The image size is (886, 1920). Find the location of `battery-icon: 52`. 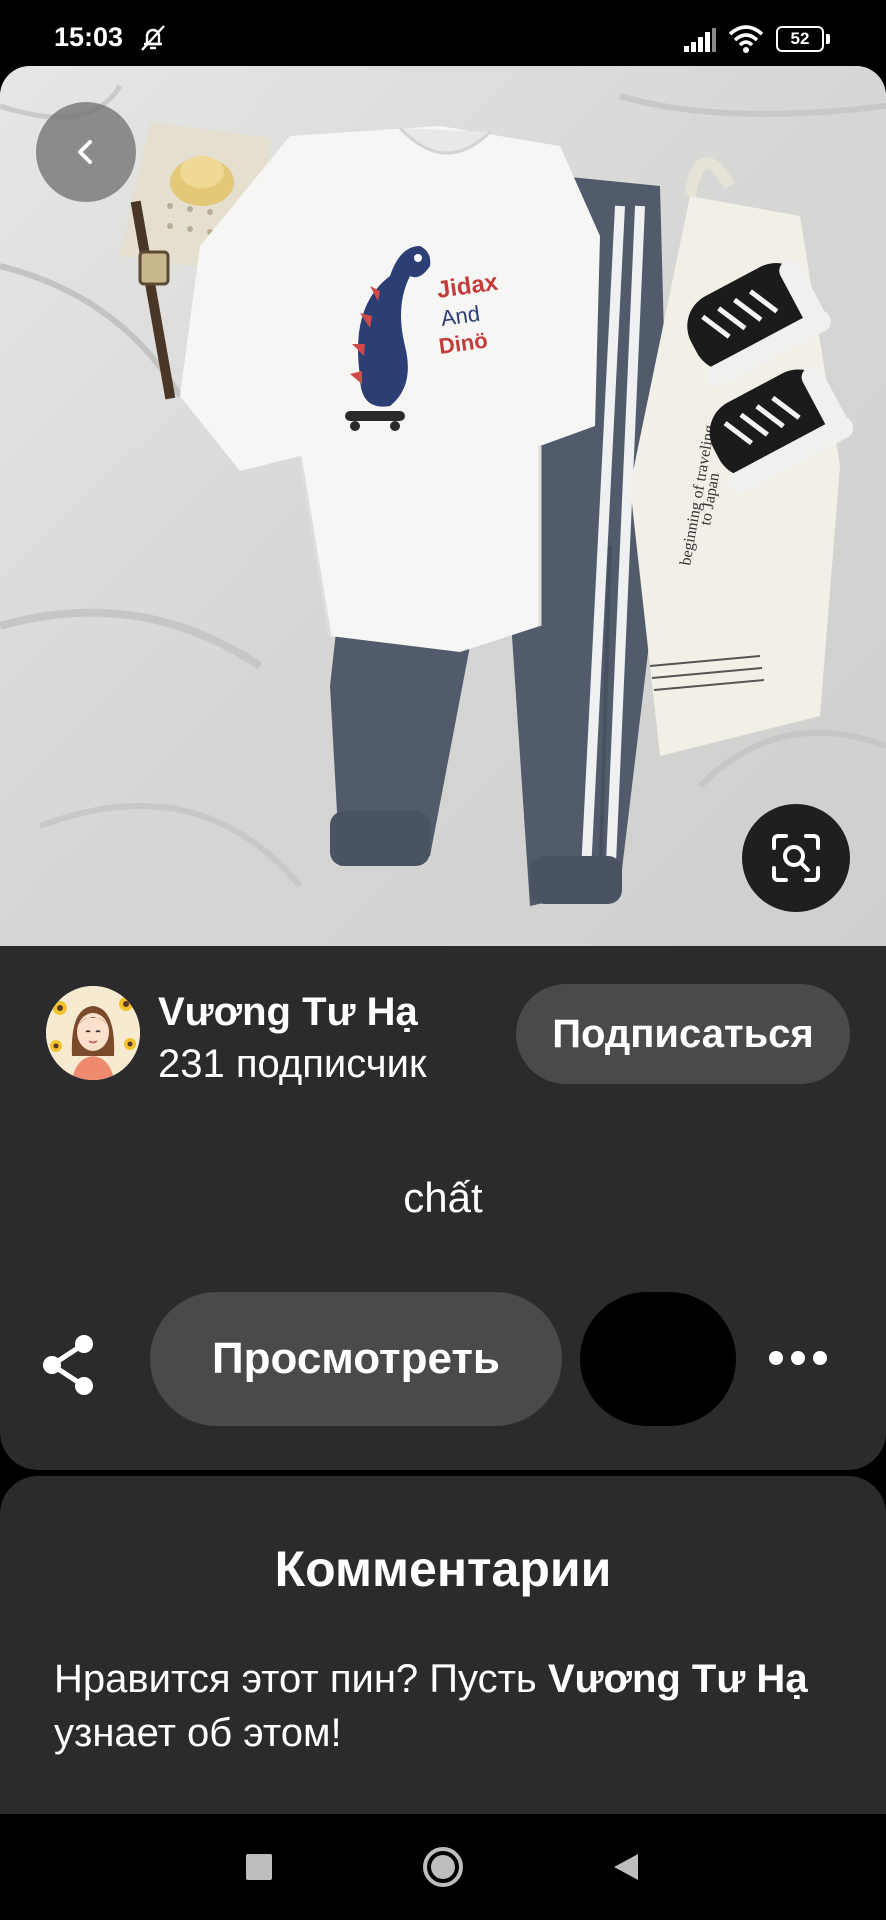

battery-icon: 52 is located at coordinates (804, 40).